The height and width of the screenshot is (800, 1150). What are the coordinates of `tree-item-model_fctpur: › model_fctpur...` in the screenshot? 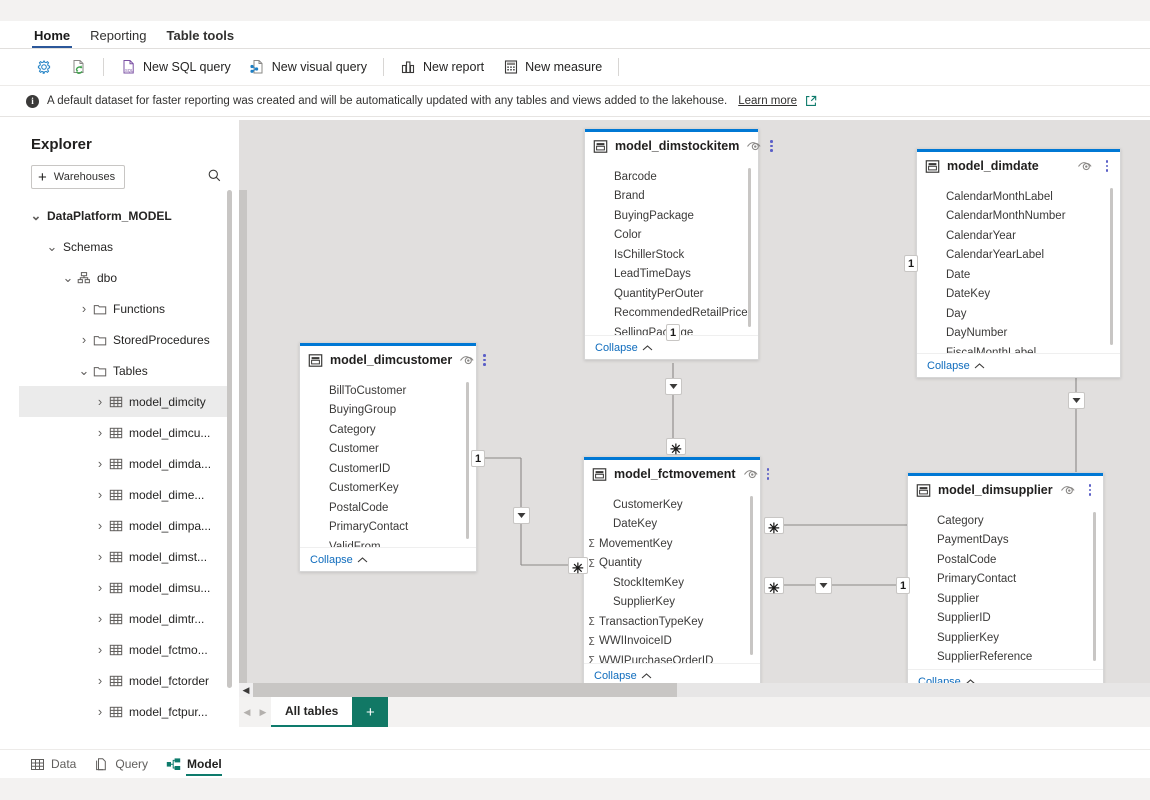 It's located at (125, 711).